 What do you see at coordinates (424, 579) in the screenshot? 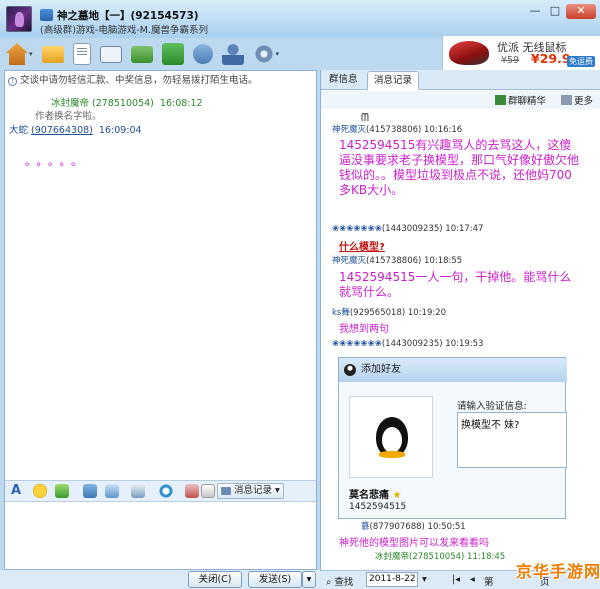
I see `calendar-icon: ▾` at bounding box center [424, 579].